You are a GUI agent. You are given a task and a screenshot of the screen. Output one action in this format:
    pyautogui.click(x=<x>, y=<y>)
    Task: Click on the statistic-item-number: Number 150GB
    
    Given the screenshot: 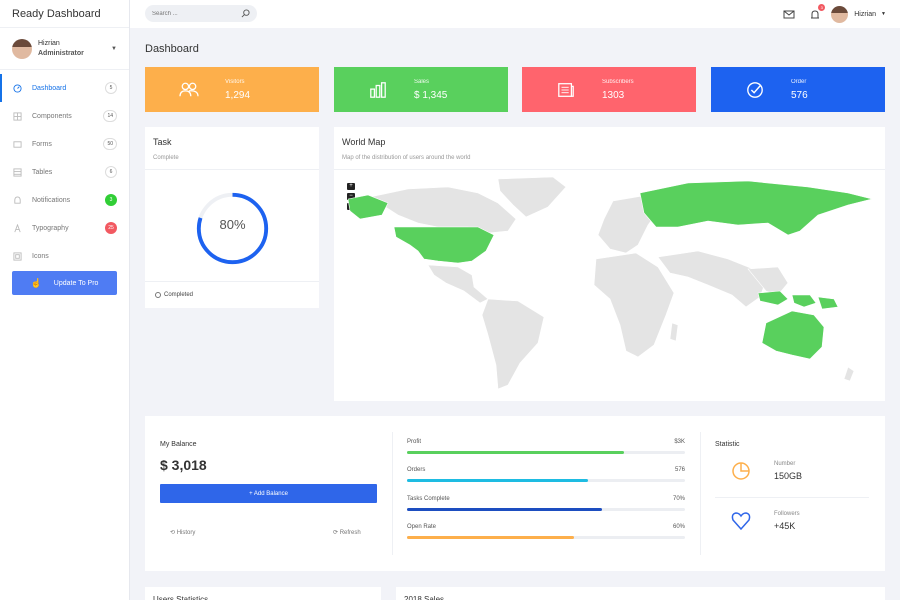 What is the action you would take?
    pyautogui.click(x=800, y=471)
    